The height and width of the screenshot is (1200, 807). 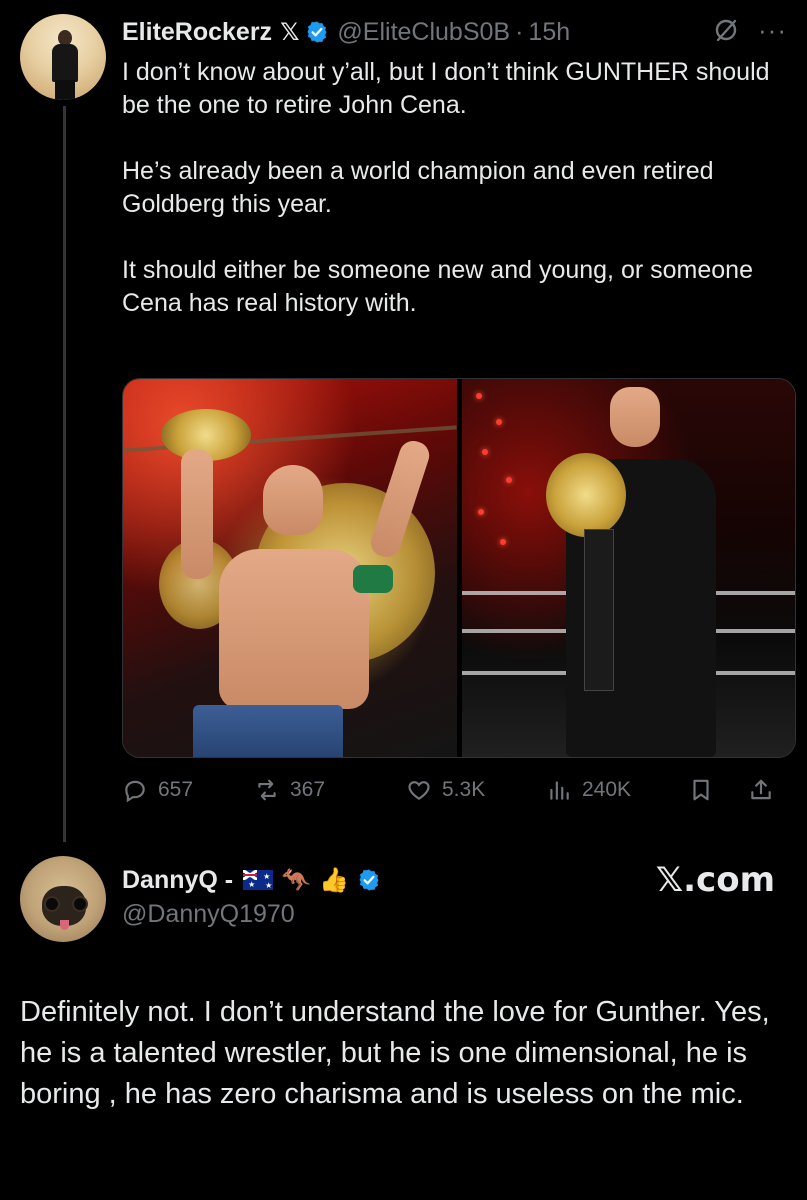 What do you see at coordinates (772, 30) in the screenshot?
I see `more-options-icon: ···` at bounding box center [772, 30].